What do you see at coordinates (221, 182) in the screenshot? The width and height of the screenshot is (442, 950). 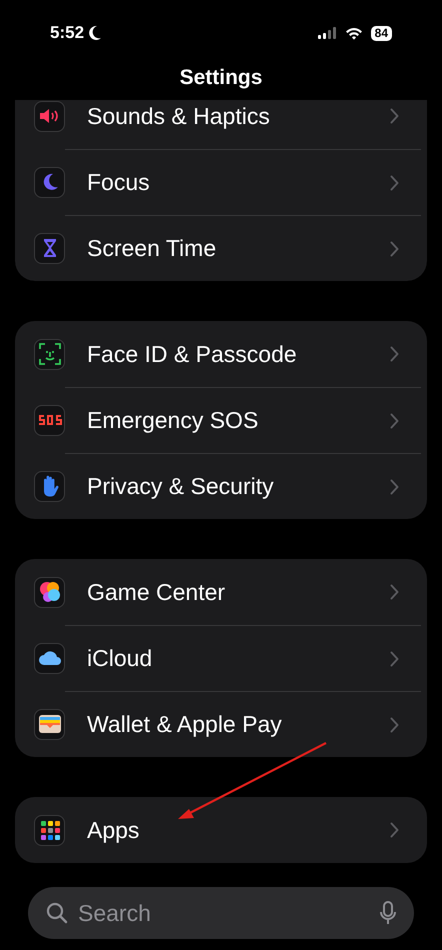 I see `settings-row: Focus` at bounding box center [221, 182].